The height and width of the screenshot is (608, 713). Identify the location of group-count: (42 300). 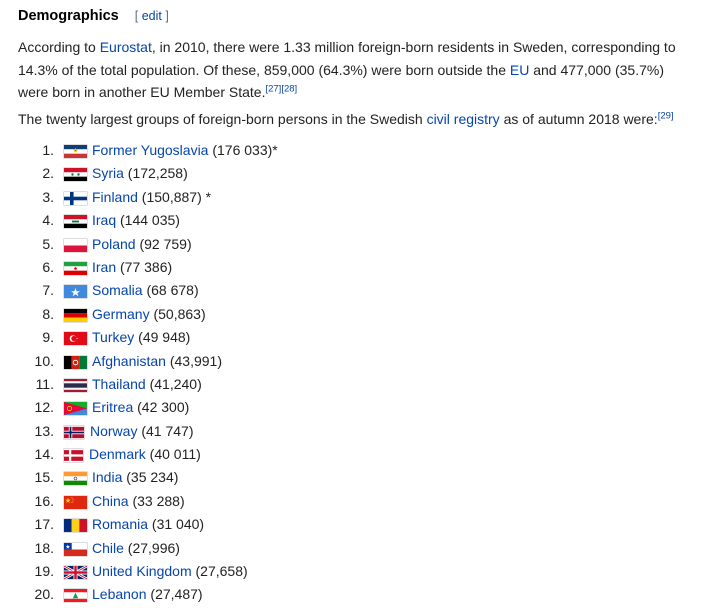
(161, 407).